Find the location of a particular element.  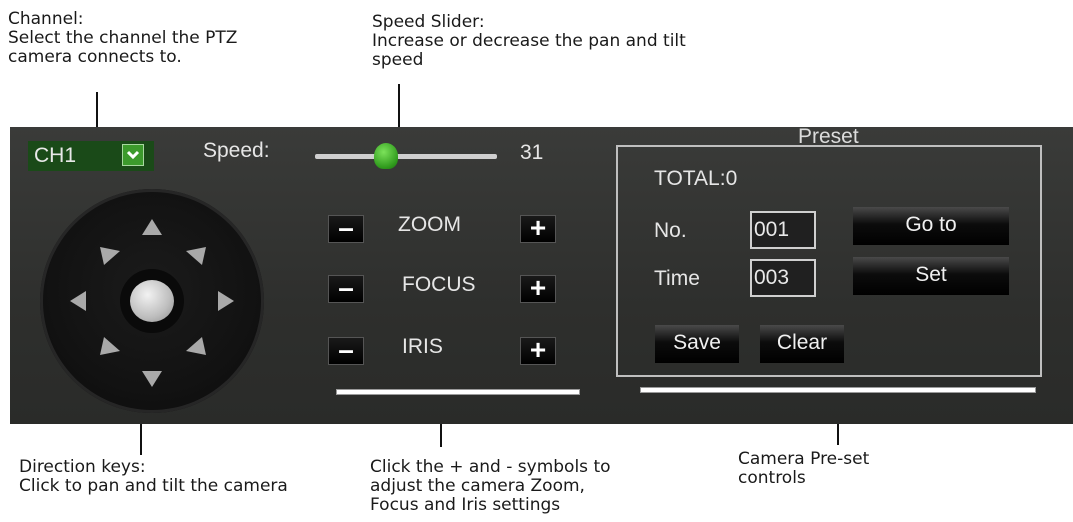

arrow-up-left-icon is located at coordinates (110, 256).